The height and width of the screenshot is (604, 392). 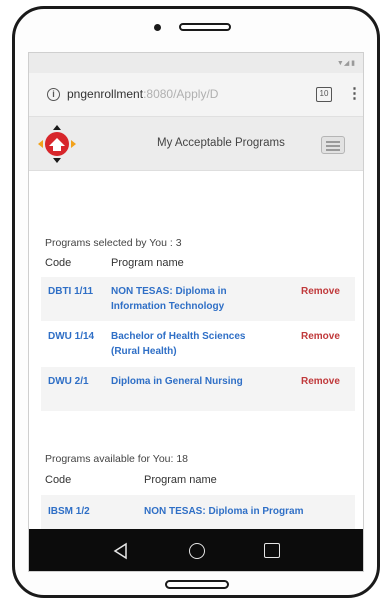 What do you see at coordinates (105, 94) in the screenshot?
I see `url-host: pngenrollment` at bounding box center [105, 94].